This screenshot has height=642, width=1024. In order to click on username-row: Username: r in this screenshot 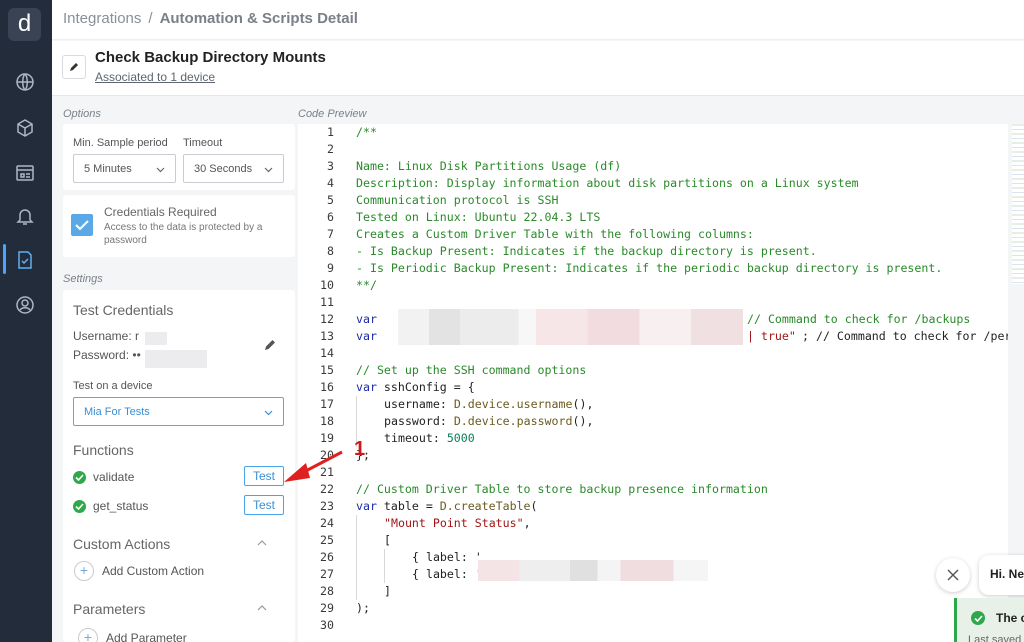, I will do `click(106, 336)`.